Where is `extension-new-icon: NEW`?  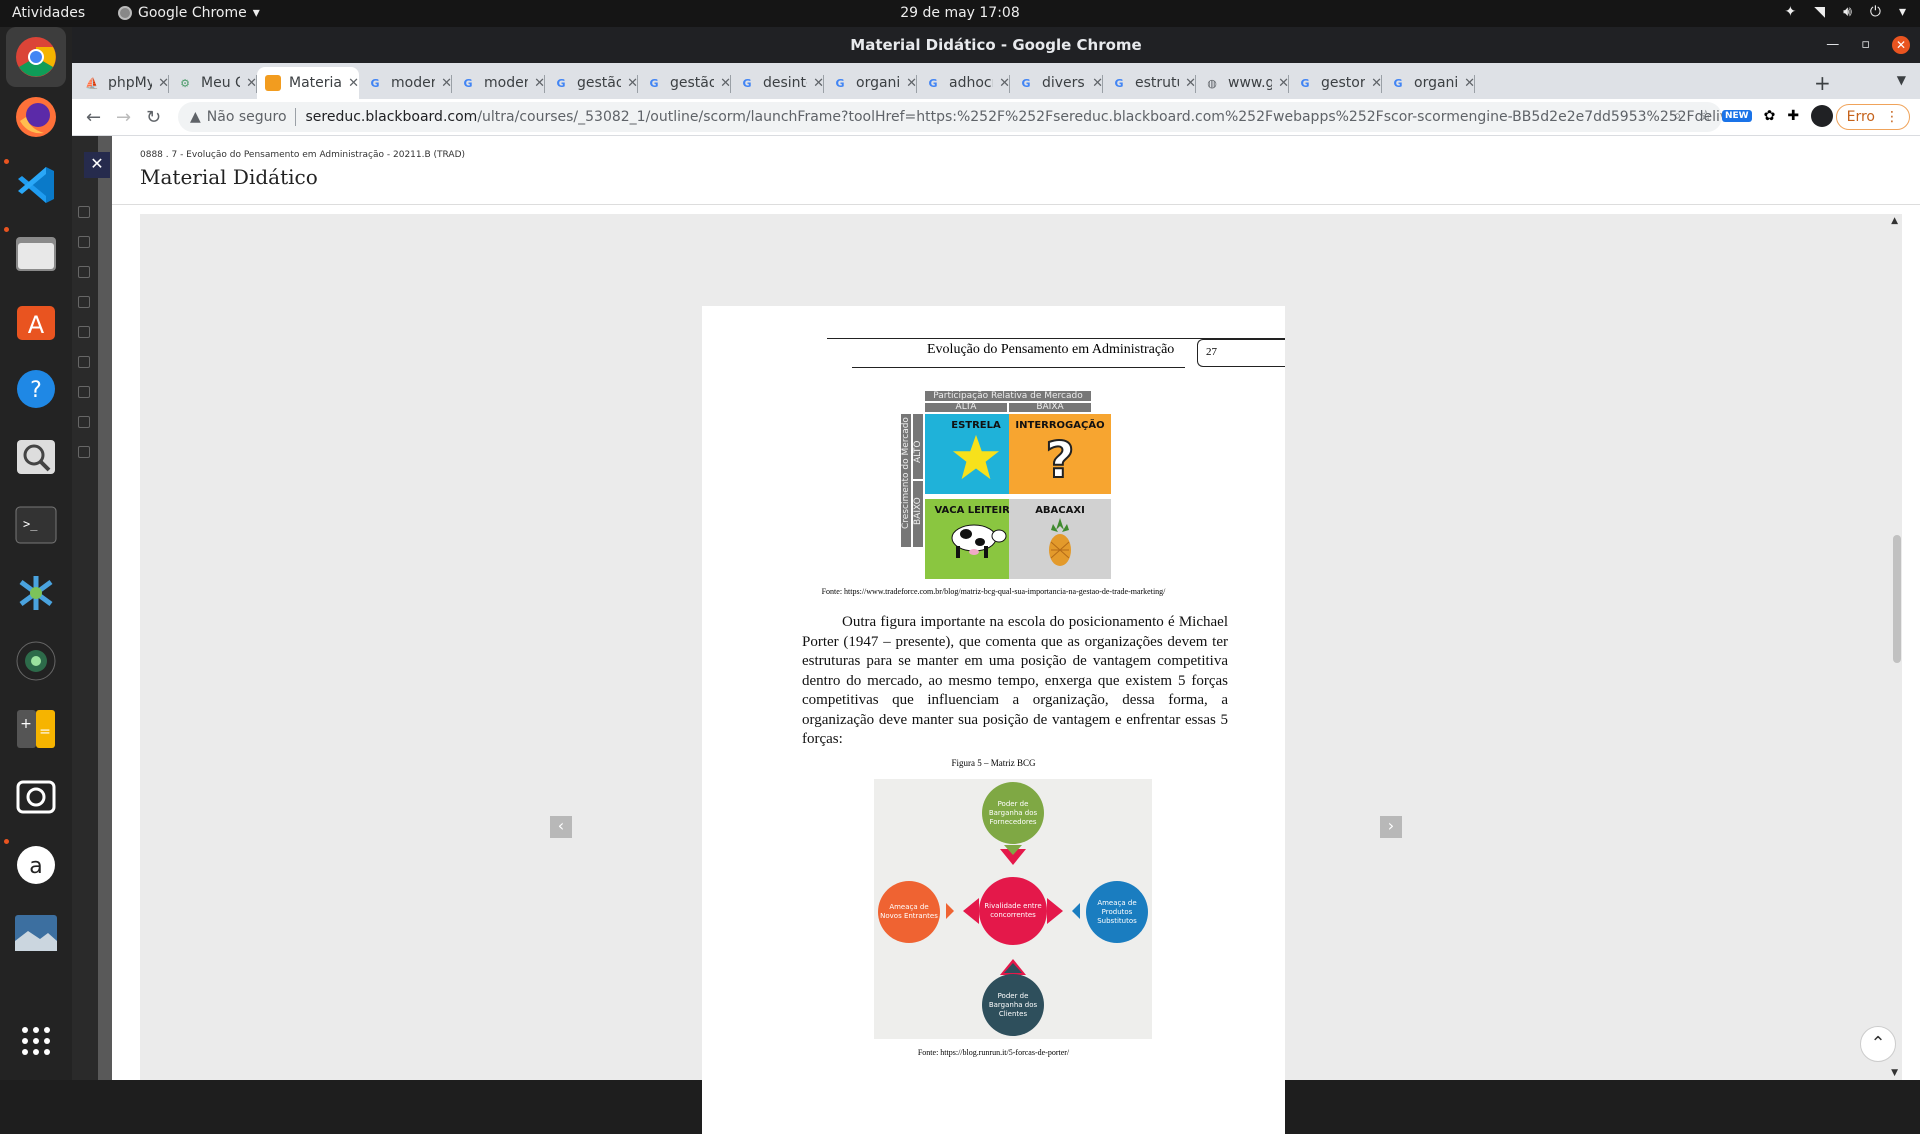
extension-new-icon: NEW is located at coordinates (1737, 116).